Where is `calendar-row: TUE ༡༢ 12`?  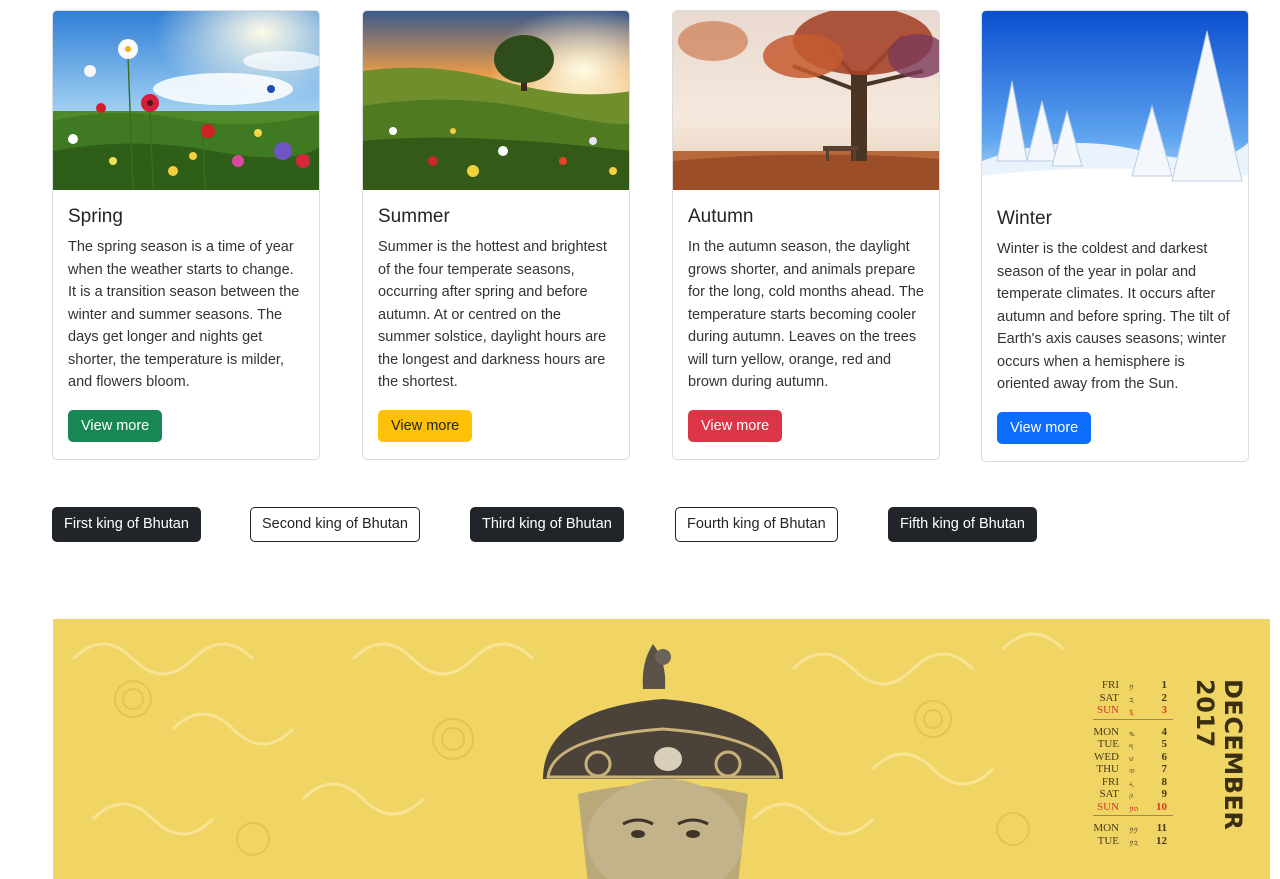 calendar-row: TUE ༡༢ 12 is located at coordinates (1132, 841).